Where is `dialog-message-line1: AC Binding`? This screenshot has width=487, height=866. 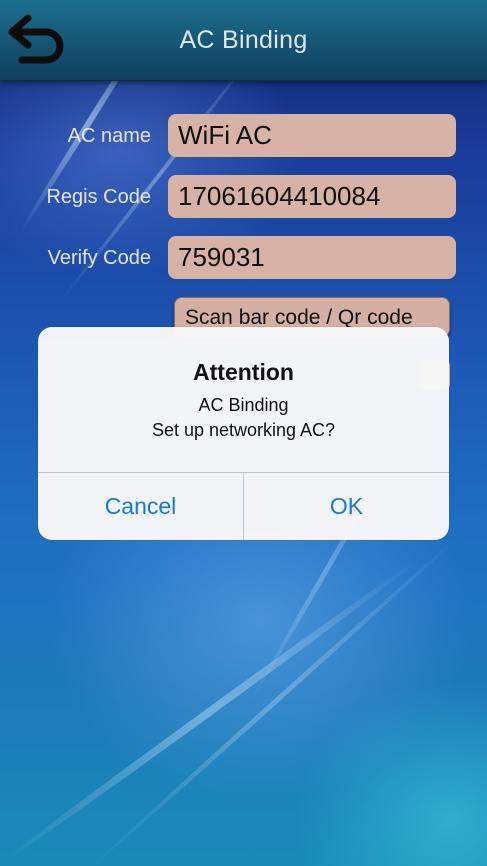 dialog-message-line1: AC Binding is located at coordinates (243, 405).